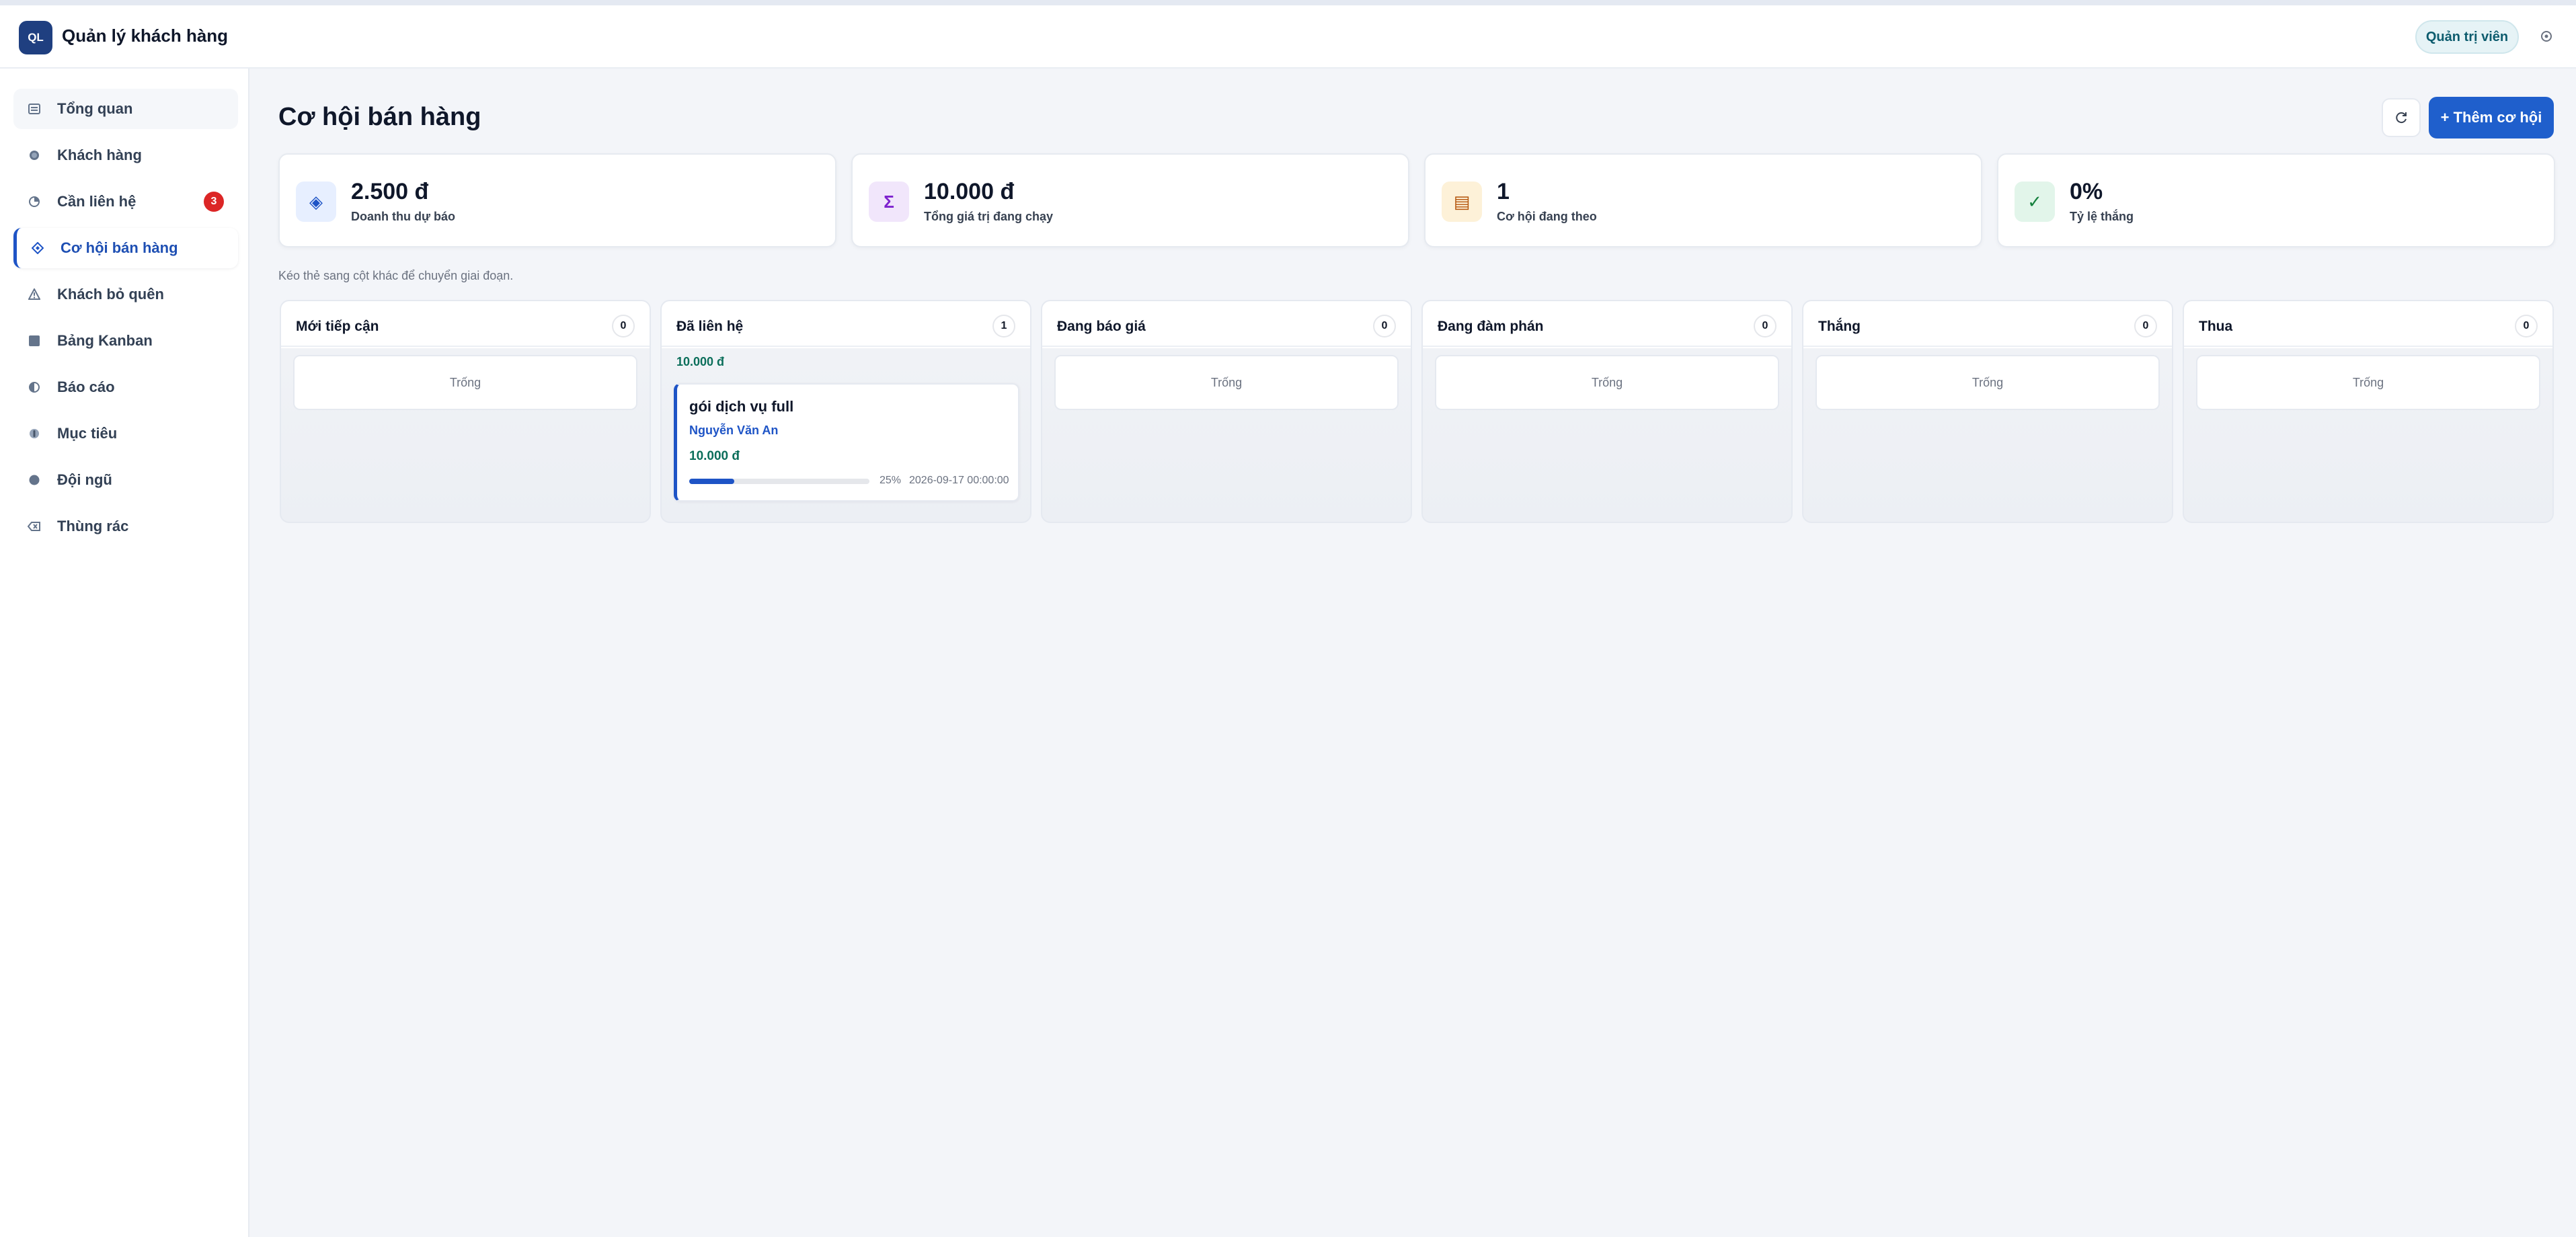 Image resolution: width=2576 pixels, height=1237 pixels. Describe the element at coordinates (969, 192) in the screenshot. I see `stat-value: 10.000 đ` at that location.